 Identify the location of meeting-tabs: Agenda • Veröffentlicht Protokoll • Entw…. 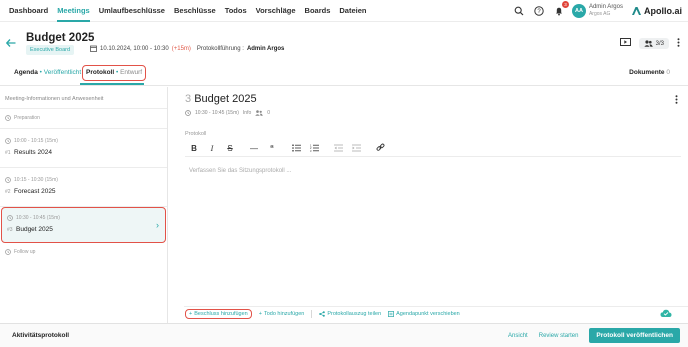
(344, 74).